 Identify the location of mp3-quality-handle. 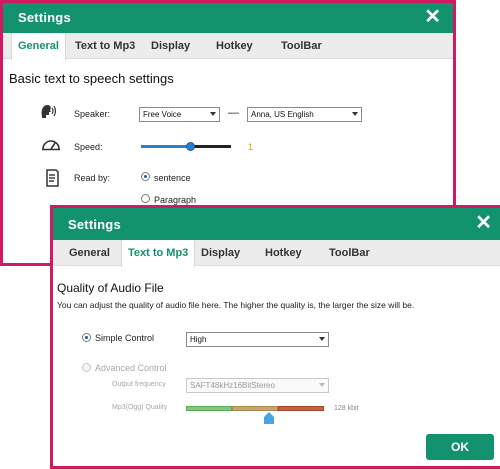
(269, 417).